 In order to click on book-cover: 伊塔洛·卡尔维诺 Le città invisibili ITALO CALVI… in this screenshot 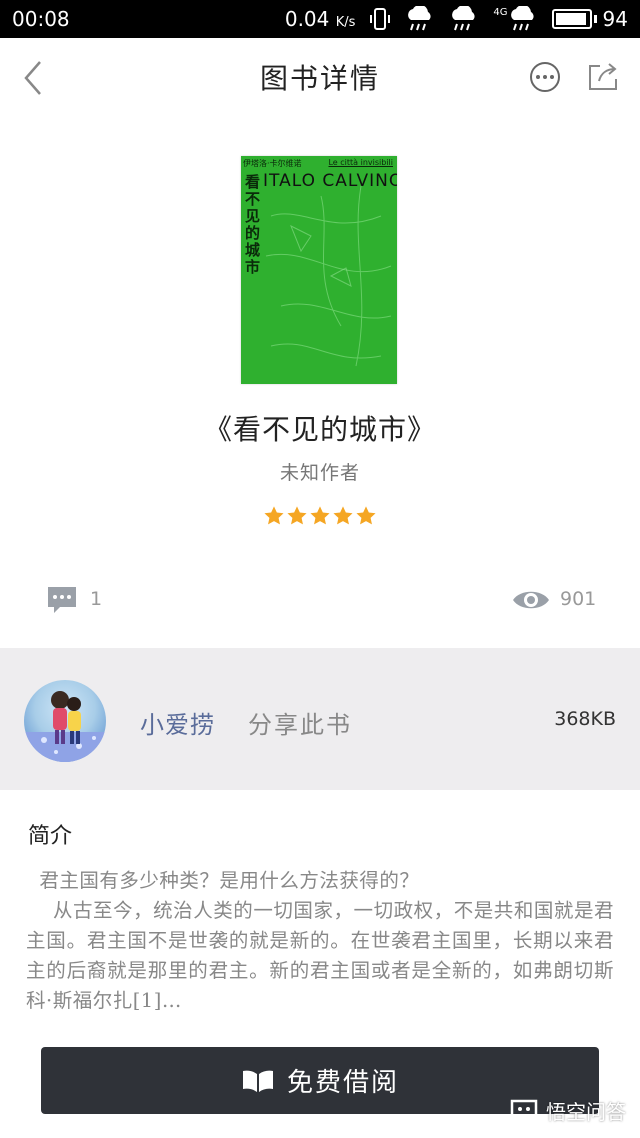, I will do `click(319, 270)`.